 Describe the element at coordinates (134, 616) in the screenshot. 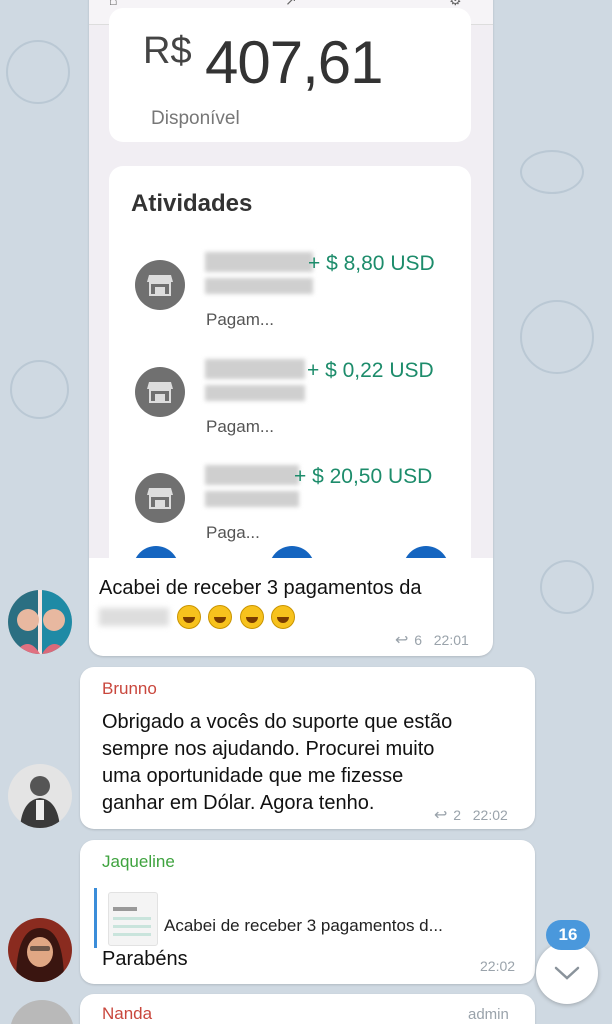

I see `redacted-text` at that location.